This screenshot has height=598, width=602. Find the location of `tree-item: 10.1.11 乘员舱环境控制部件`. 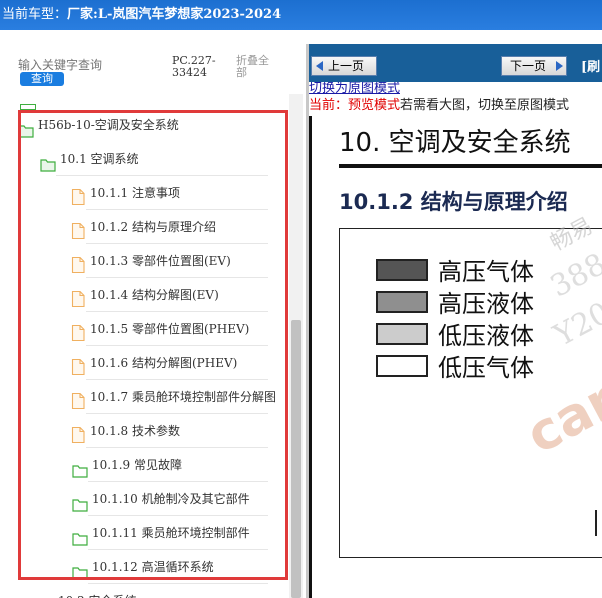

tree-item: 10.1.11 乘员舱环境控制部件 is located at coordinates (180, 533).